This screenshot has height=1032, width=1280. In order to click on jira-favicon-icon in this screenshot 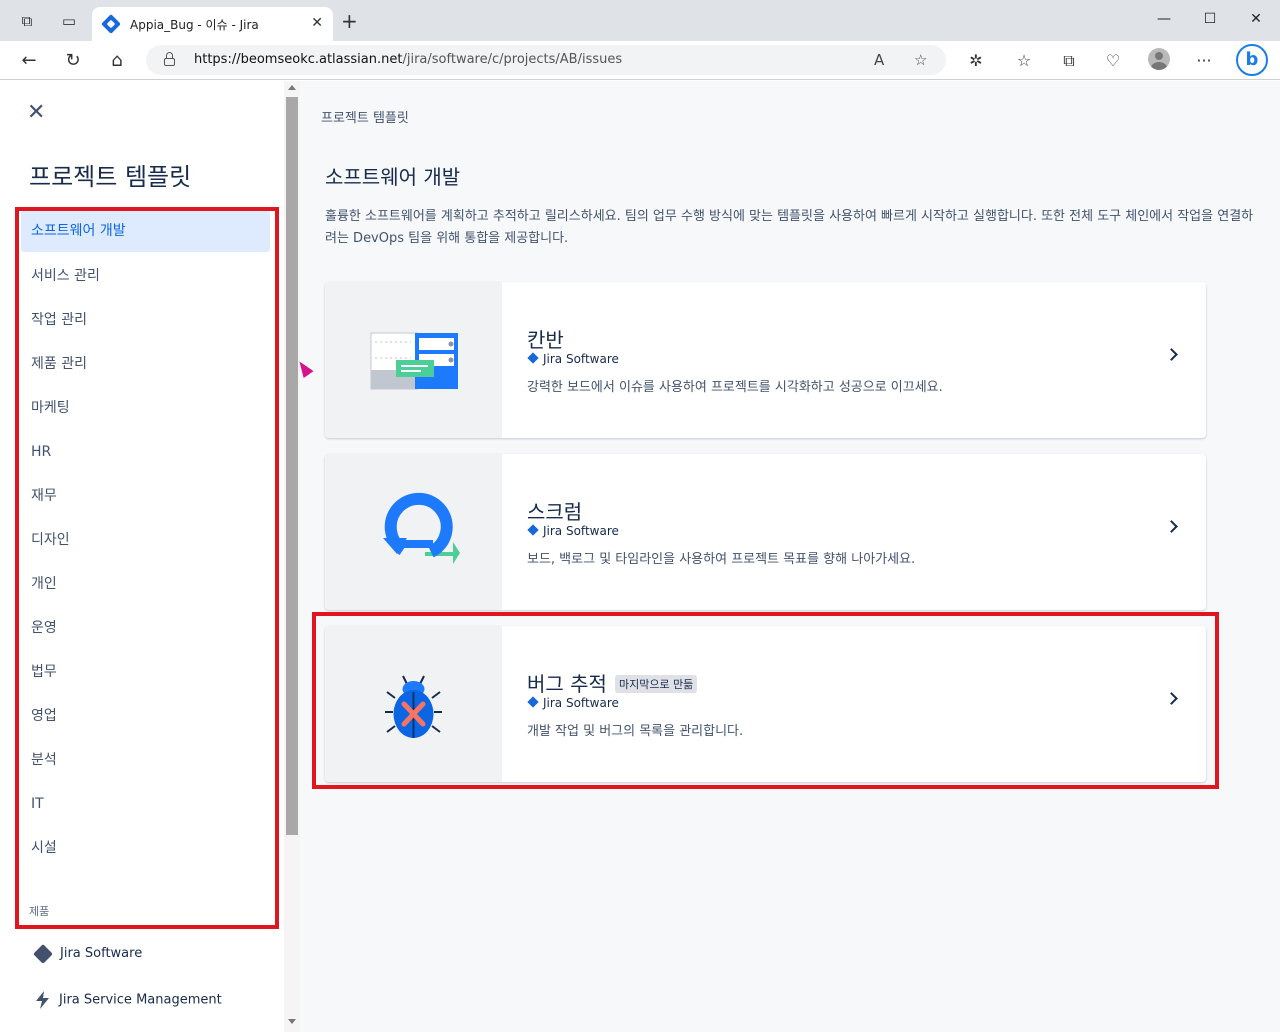, I will do `click(111, 24)`.